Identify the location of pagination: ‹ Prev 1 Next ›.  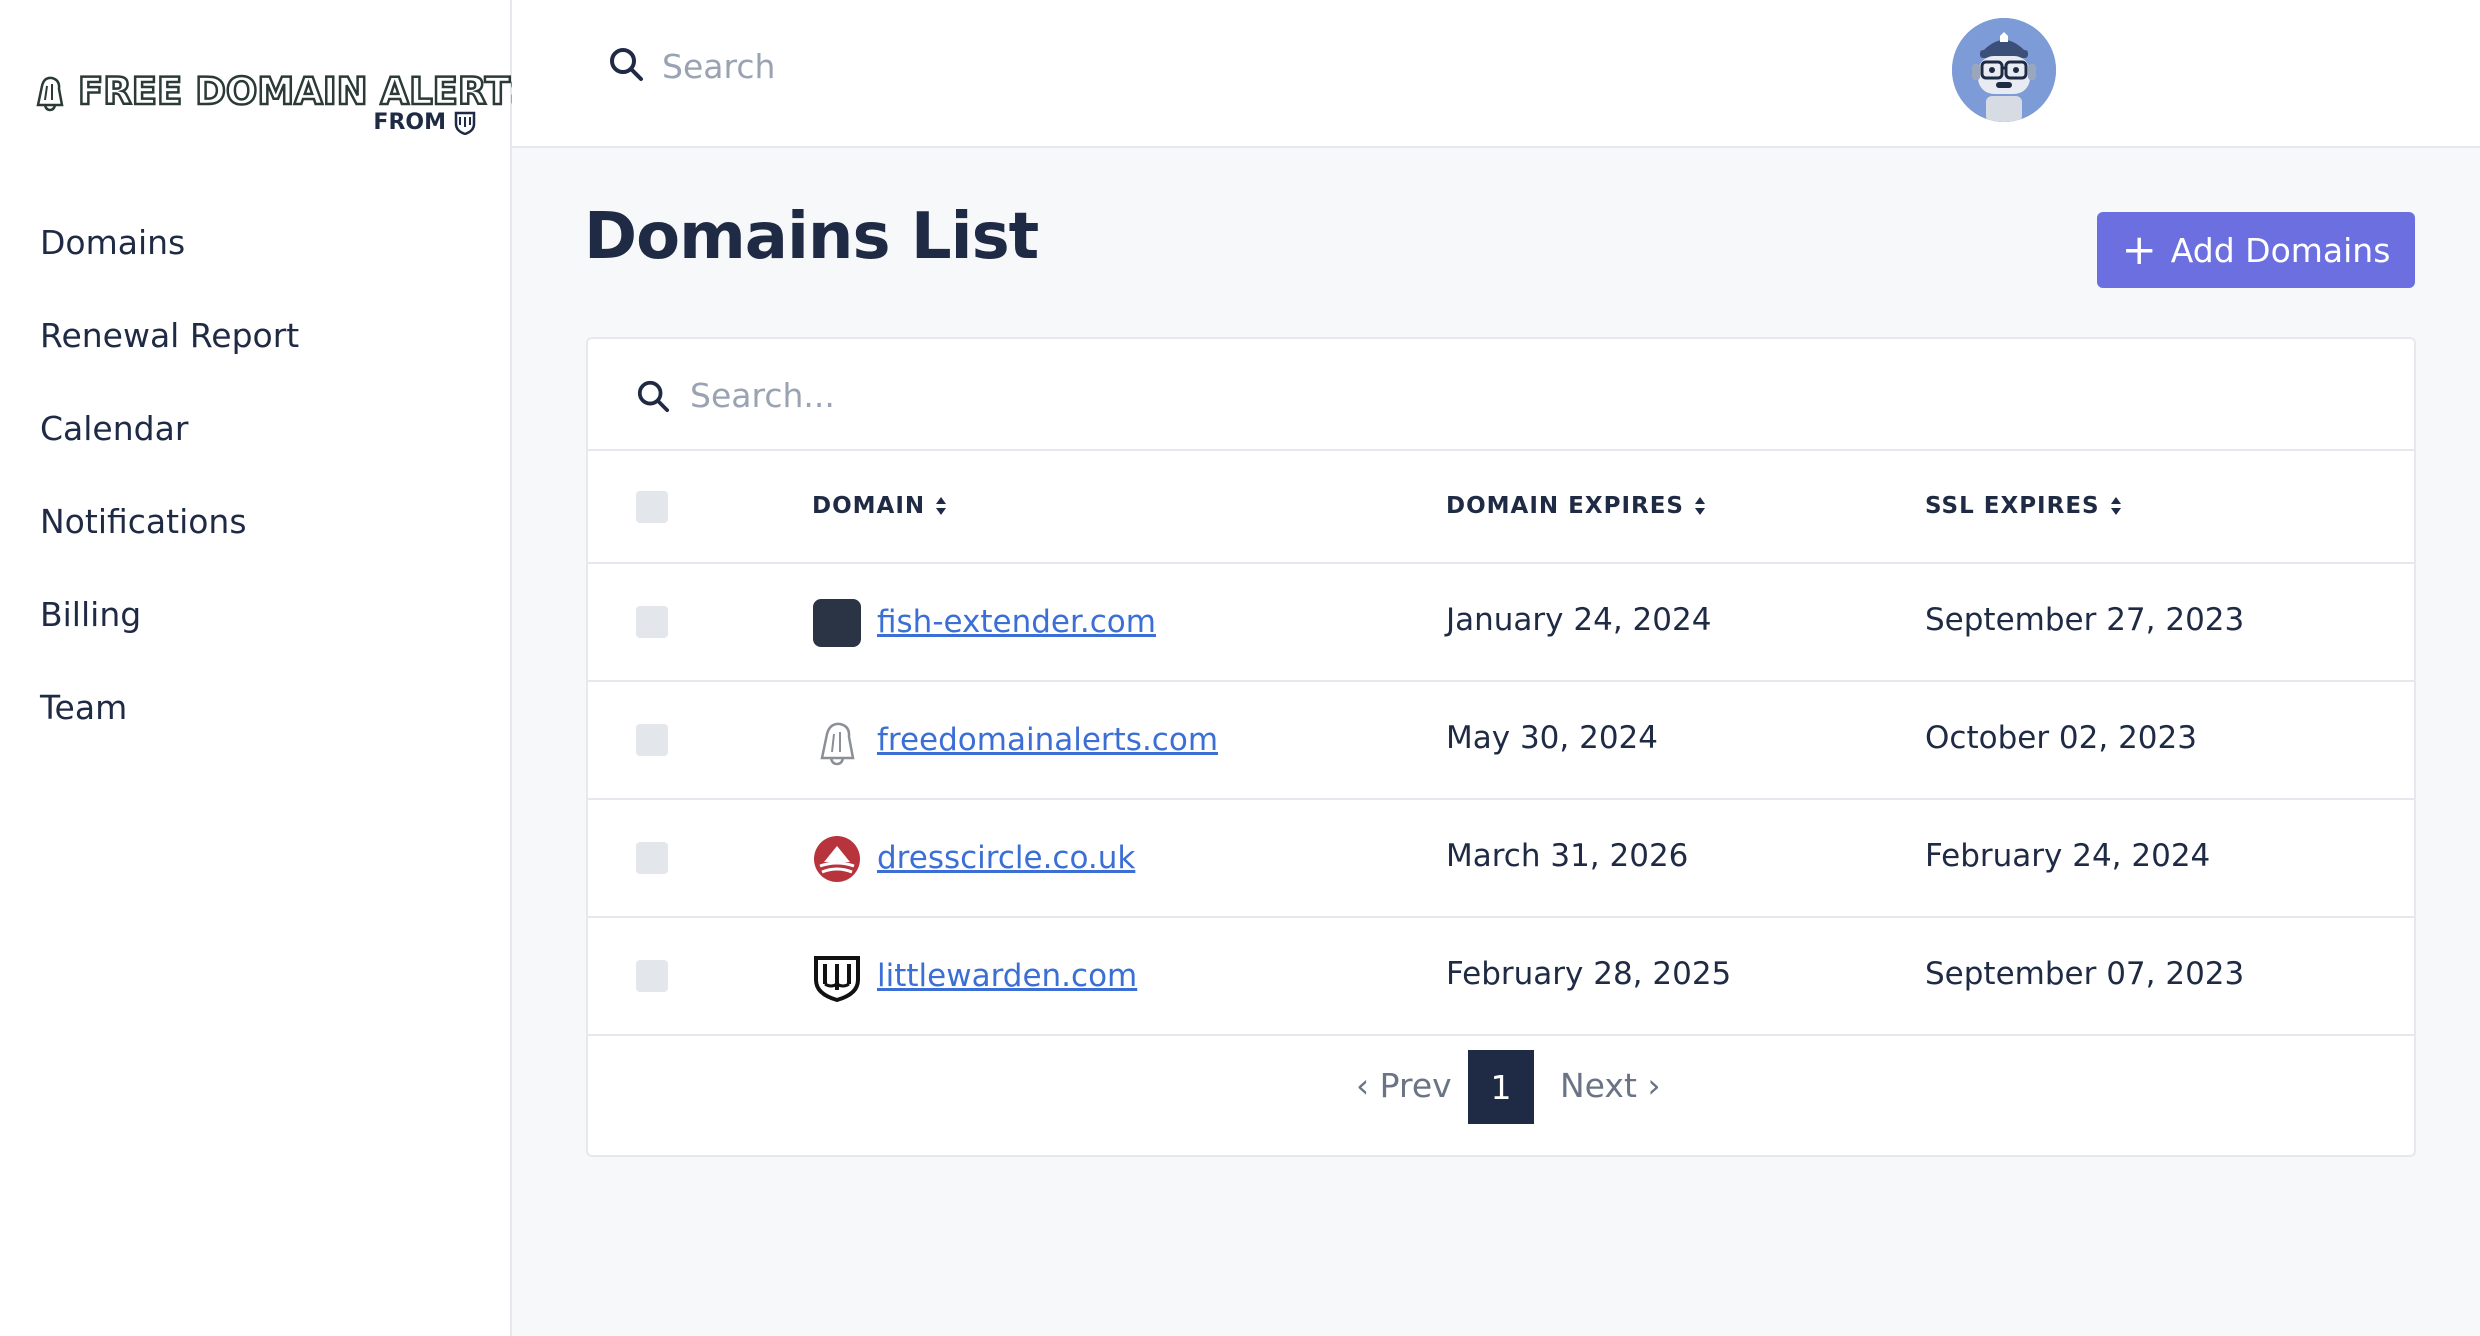
(1501, 1093).